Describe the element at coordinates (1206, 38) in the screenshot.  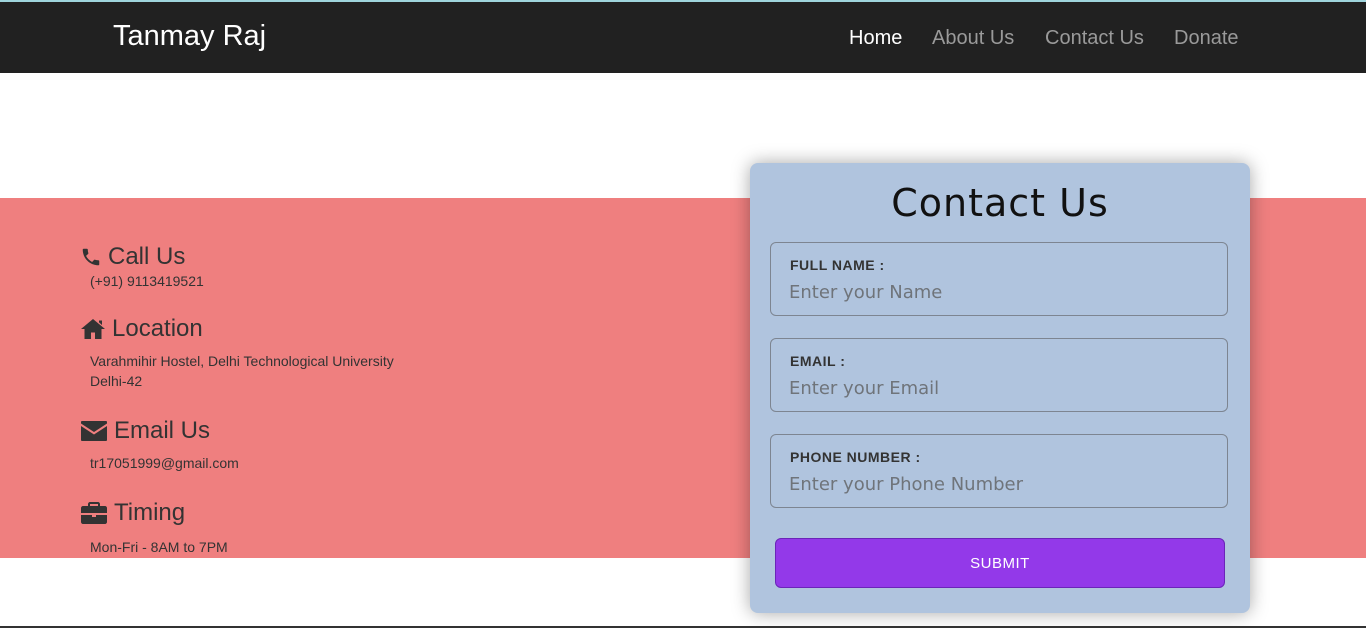
I see `nav-link-donate: Donate` at that location.